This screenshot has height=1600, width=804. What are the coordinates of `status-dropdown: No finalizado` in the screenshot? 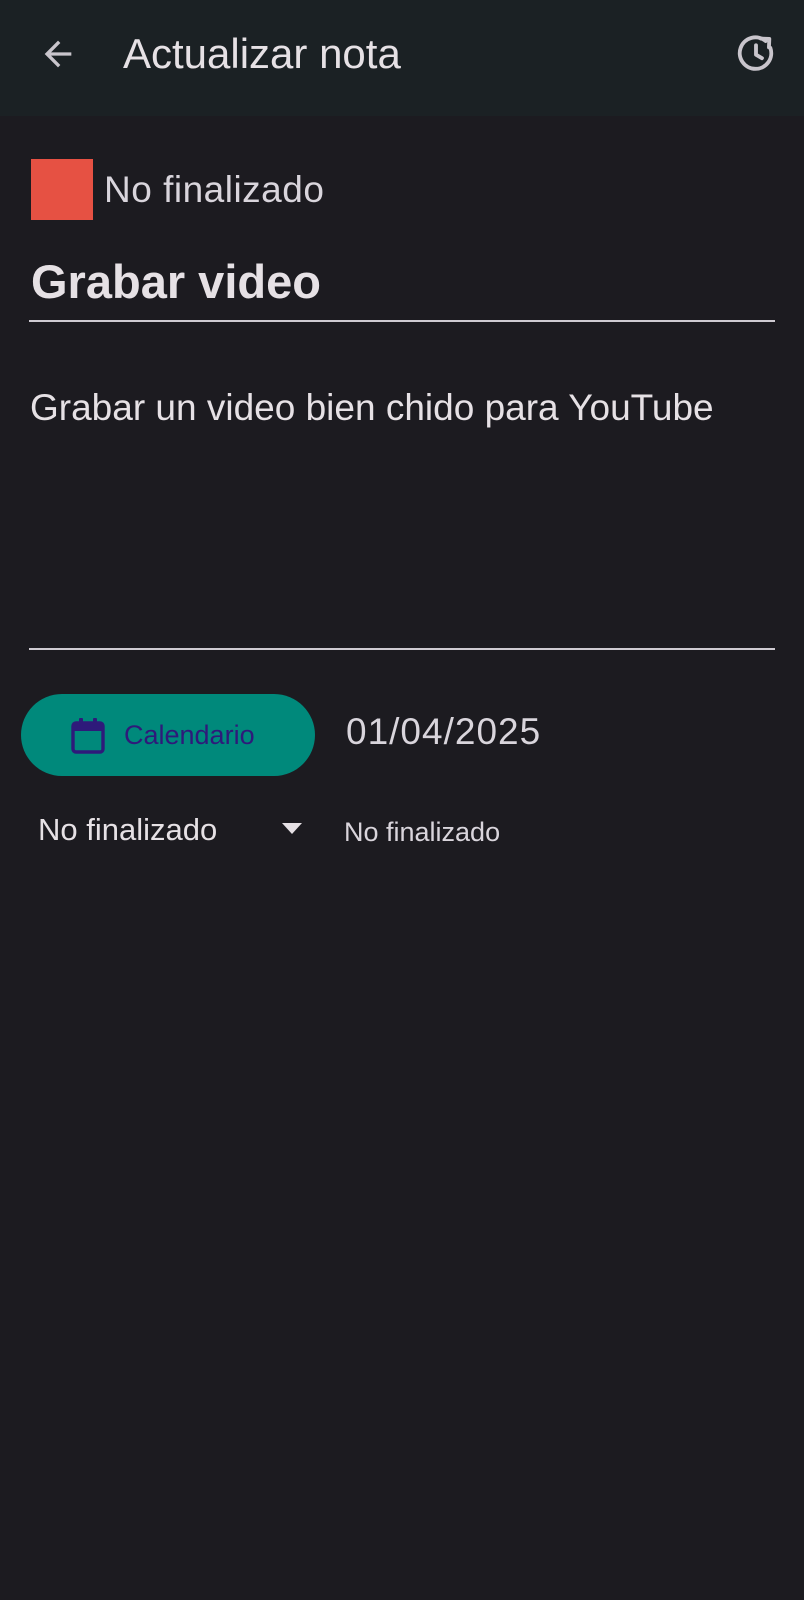 It's located at (171, 830).